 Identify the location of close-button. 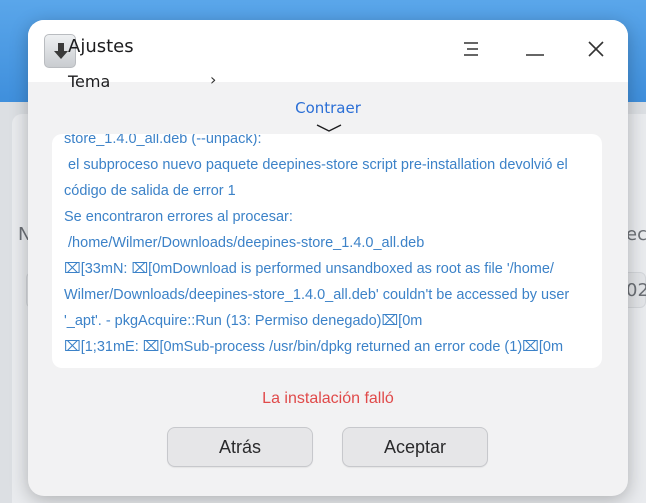
(596, 51).